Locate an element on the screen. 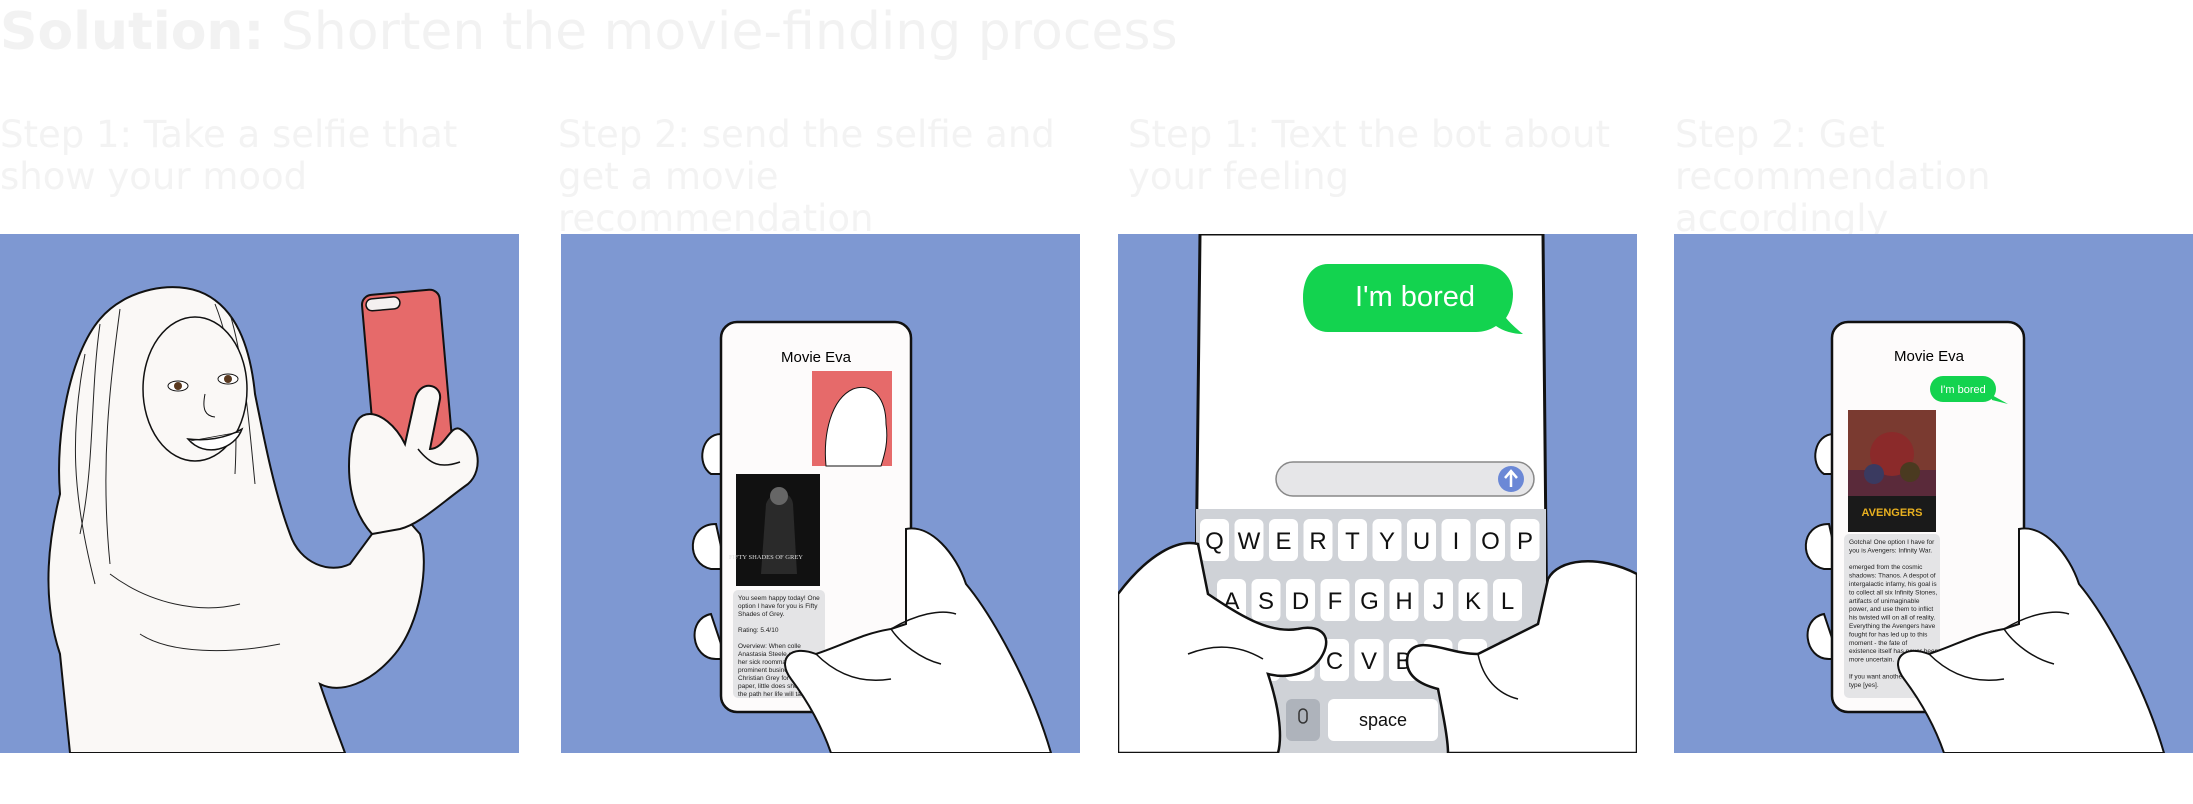 This screenshot has height=804, width=2193. chat-phone-illustration is located at coordinates (802, 517).